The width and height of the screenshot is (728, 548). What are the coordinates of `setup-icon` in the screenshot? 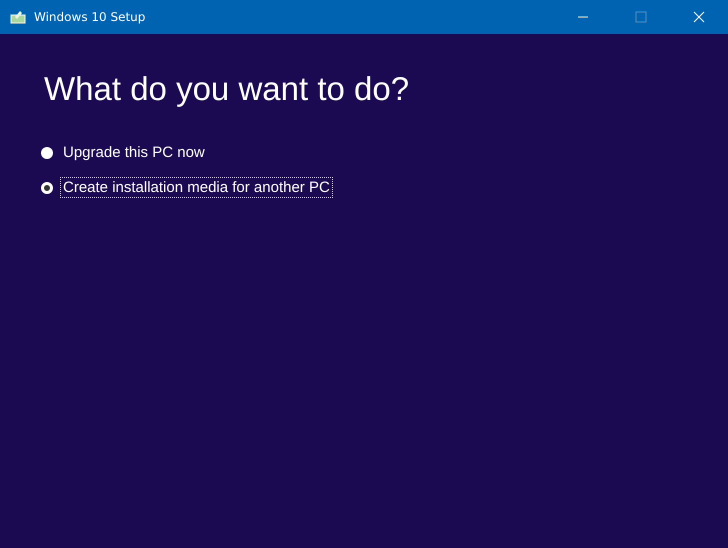 It's located at (18, 17).